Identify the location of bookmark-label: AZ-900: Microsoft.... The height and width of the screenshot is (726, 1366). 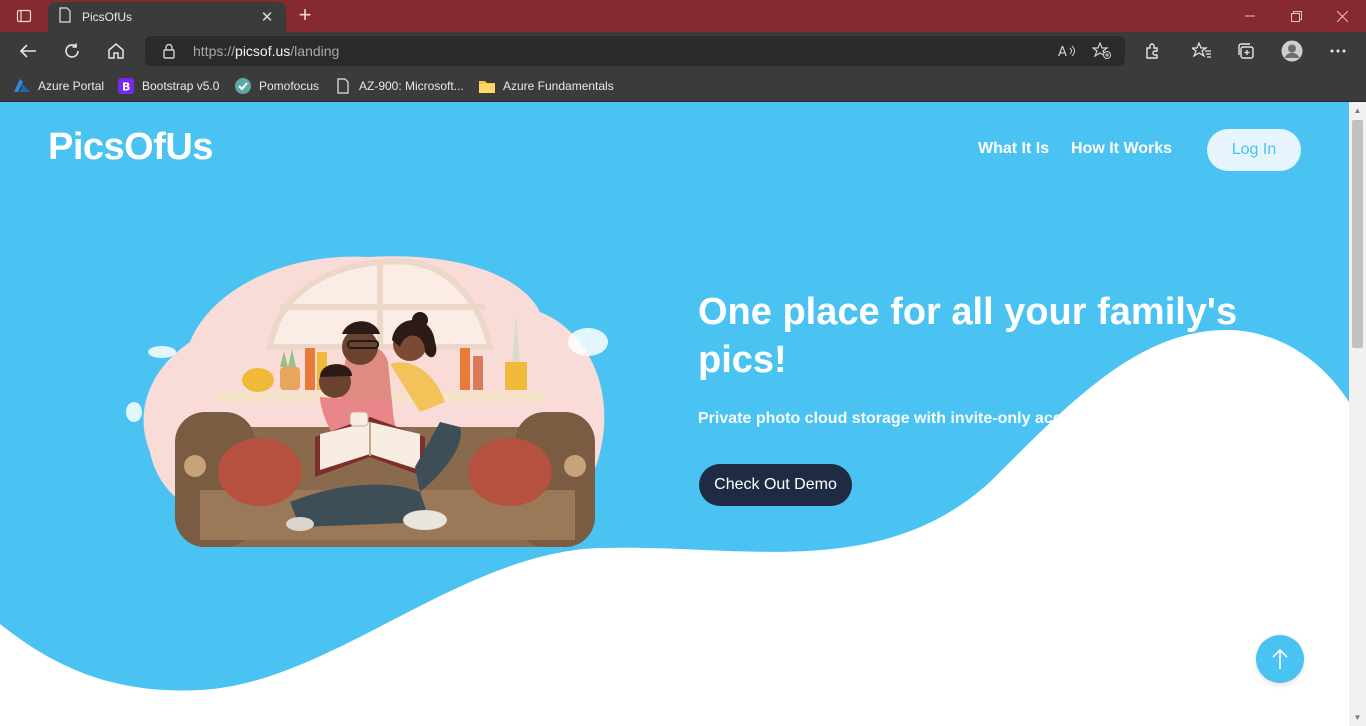
(411, 86).